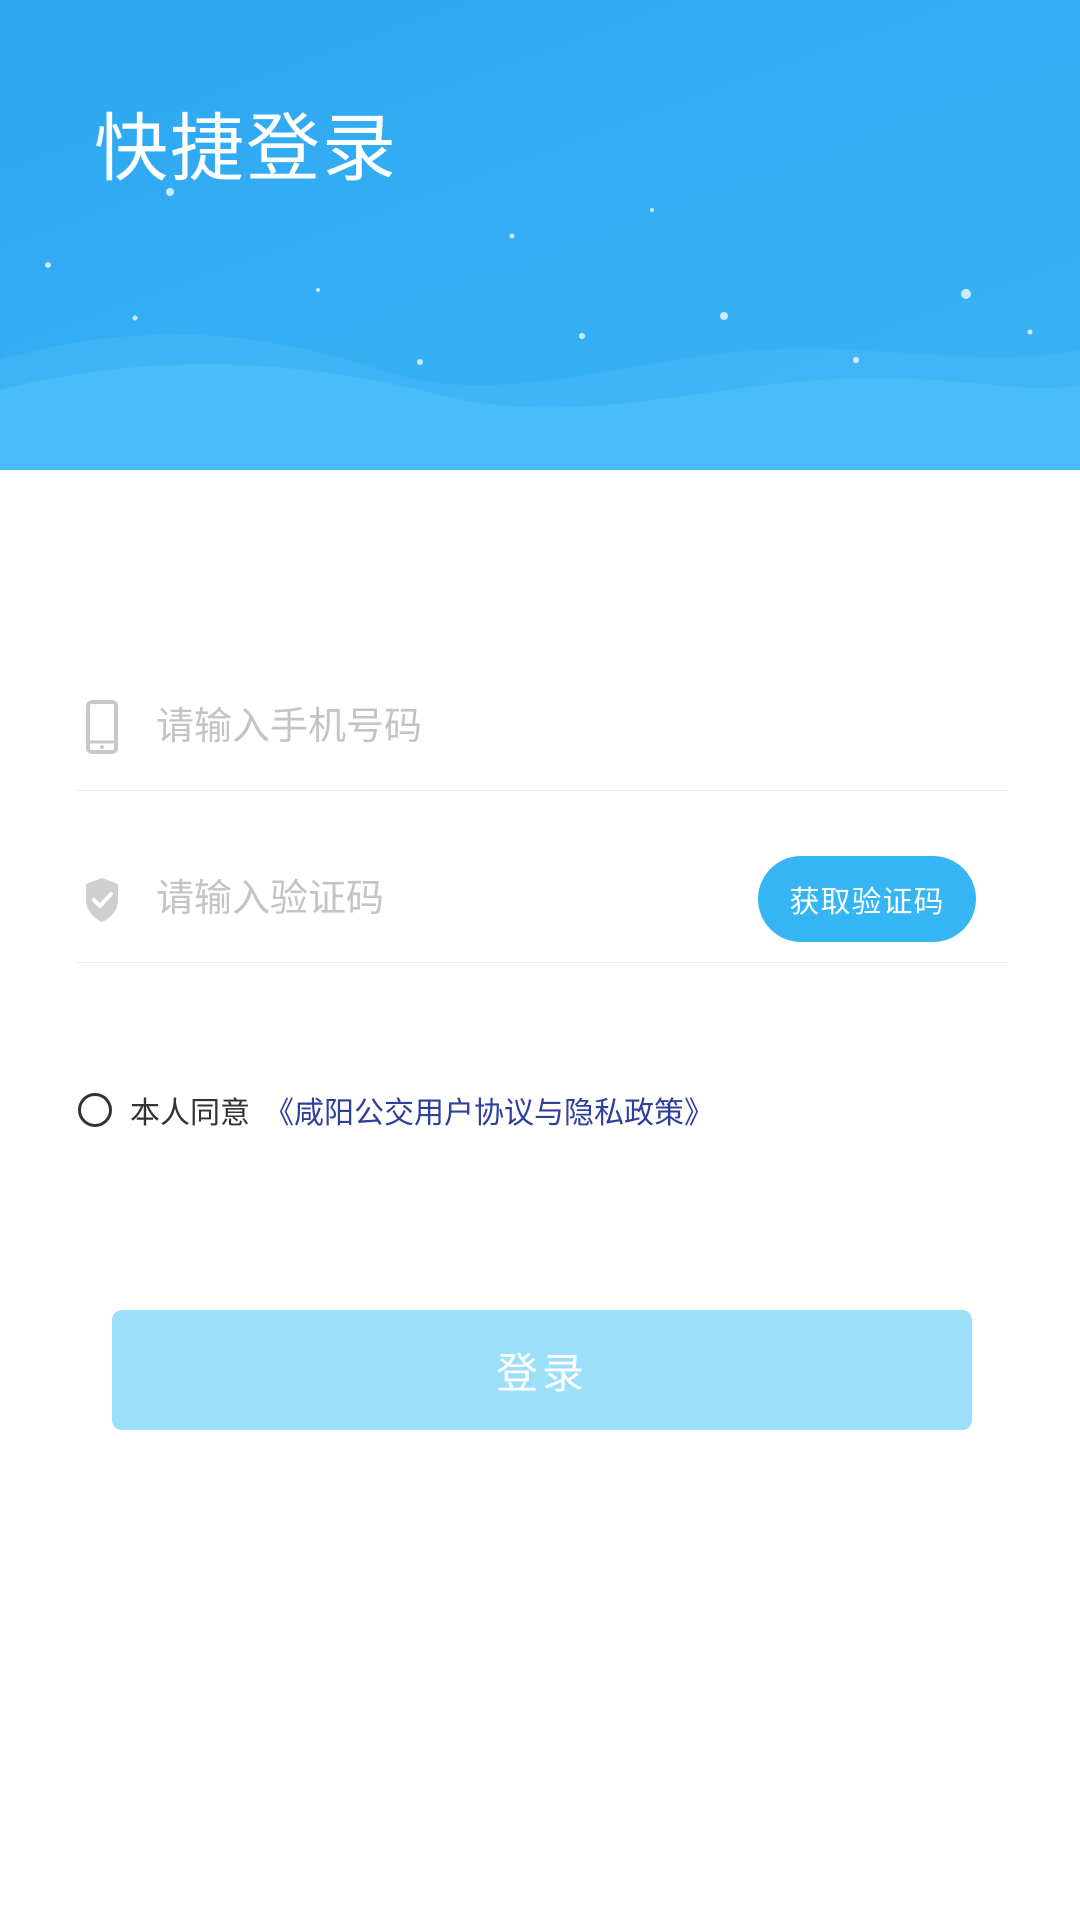 This screenshot has height=1920, width=1080. I want to click on verification-code-field: 获取验证码, so click(541, 902).